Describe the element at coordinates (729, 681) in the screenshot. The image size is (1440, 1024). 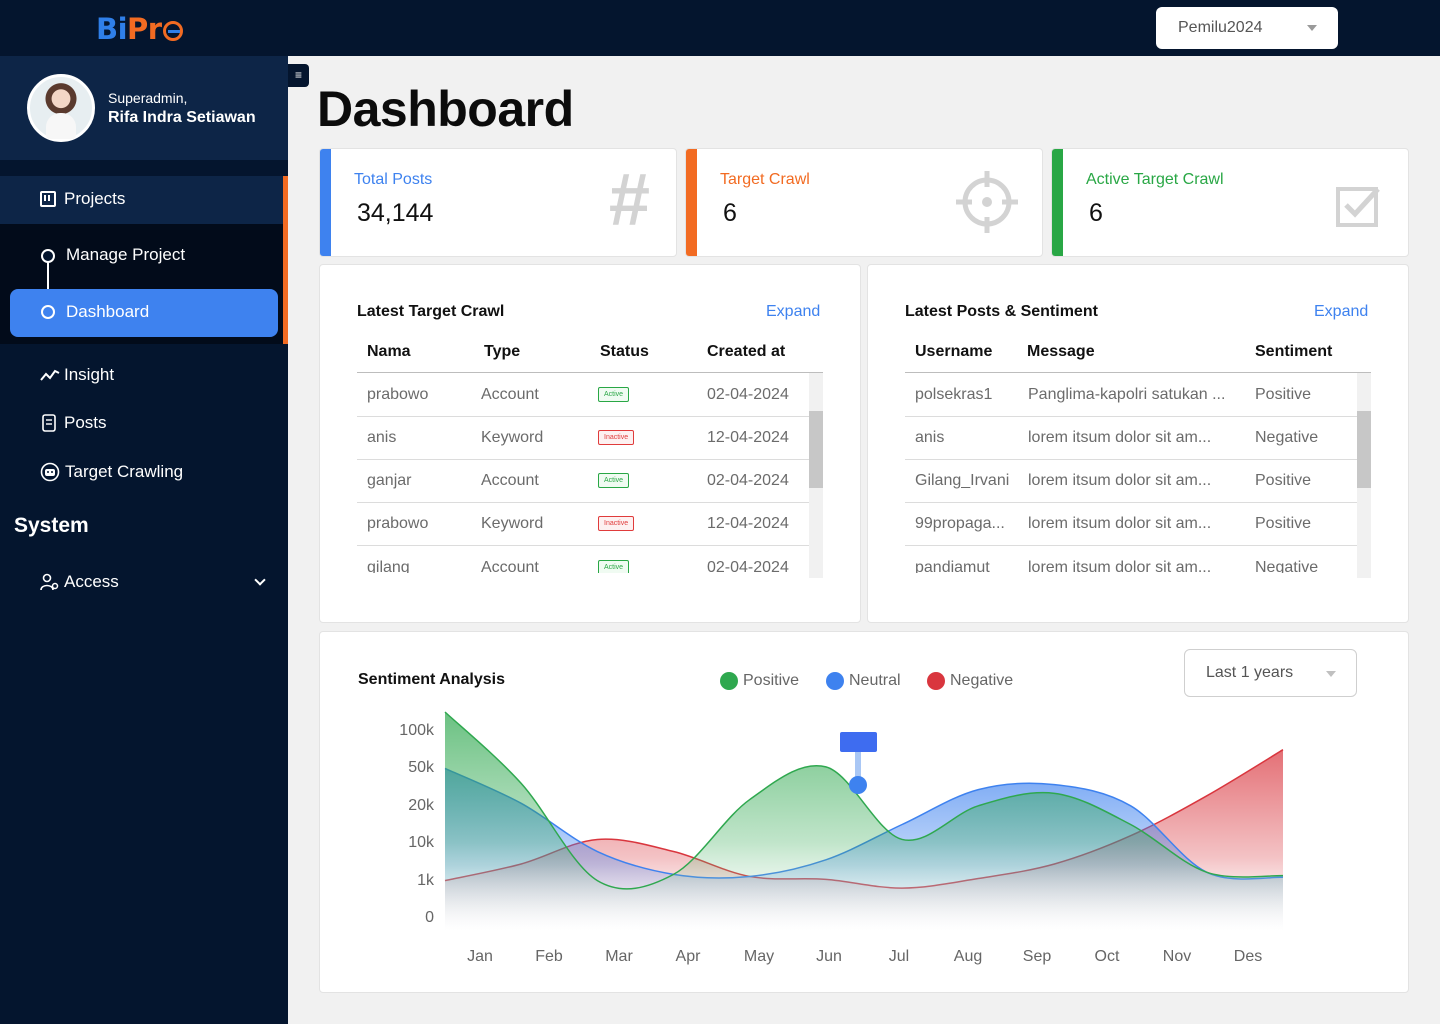
I see `legend-swatch-positive` at that location.